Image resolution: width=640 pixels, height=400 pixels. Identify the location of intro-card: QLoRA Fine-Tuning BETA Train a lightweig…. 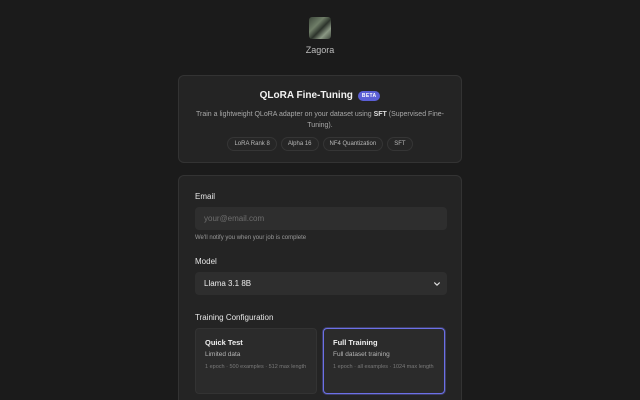
(320, 119).